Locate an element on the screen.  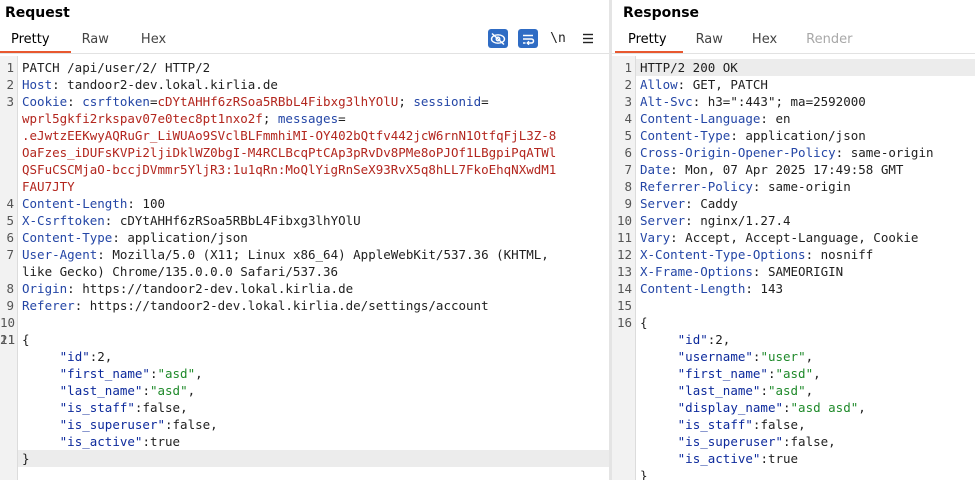
header-value: SAMEORIGIN is located at coordinates (802, 271).